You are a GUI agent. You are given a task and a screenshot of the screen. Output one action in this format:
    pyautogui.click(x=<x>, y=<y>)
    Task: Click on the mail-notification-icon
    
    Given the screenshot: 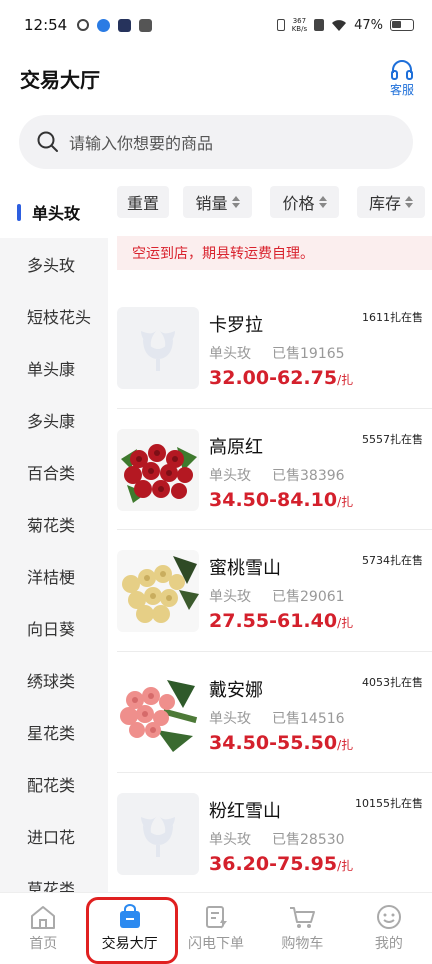 What is the action you would take?
    pyautogui.click(x=146, y=25)
    